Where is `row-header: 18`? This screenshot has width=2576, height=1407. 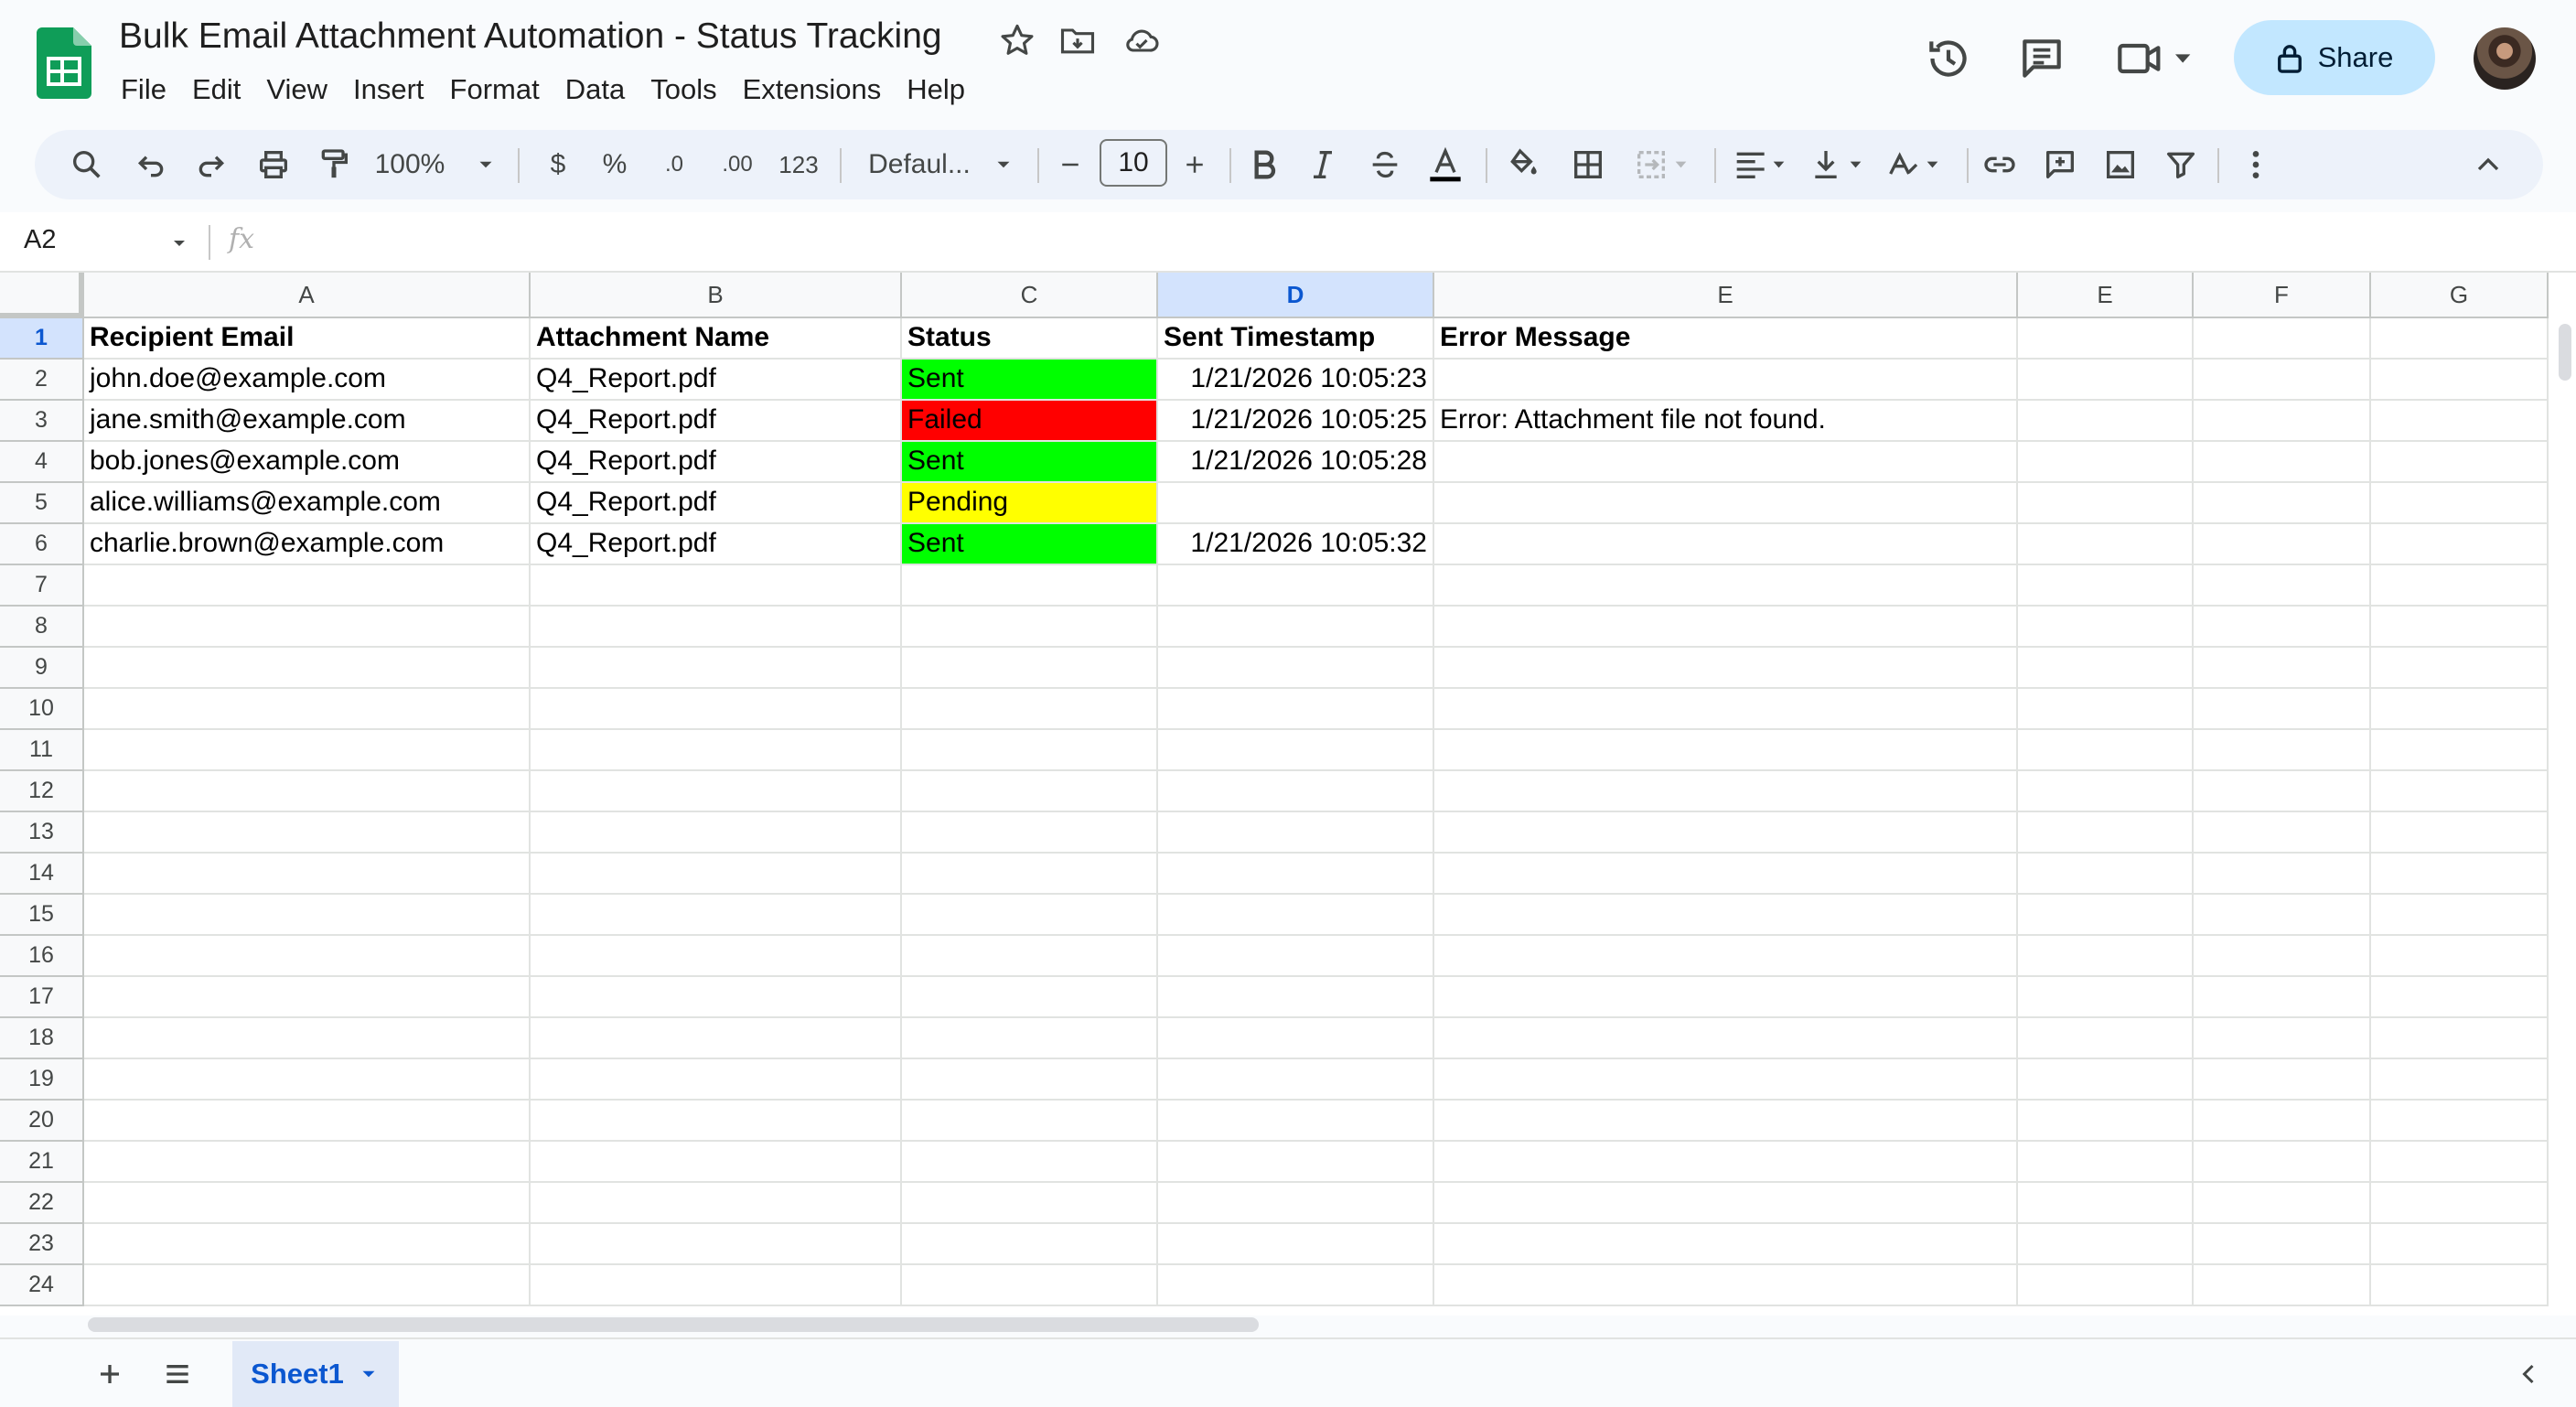
row-header: 18 is located at coordinates (42, 1038).